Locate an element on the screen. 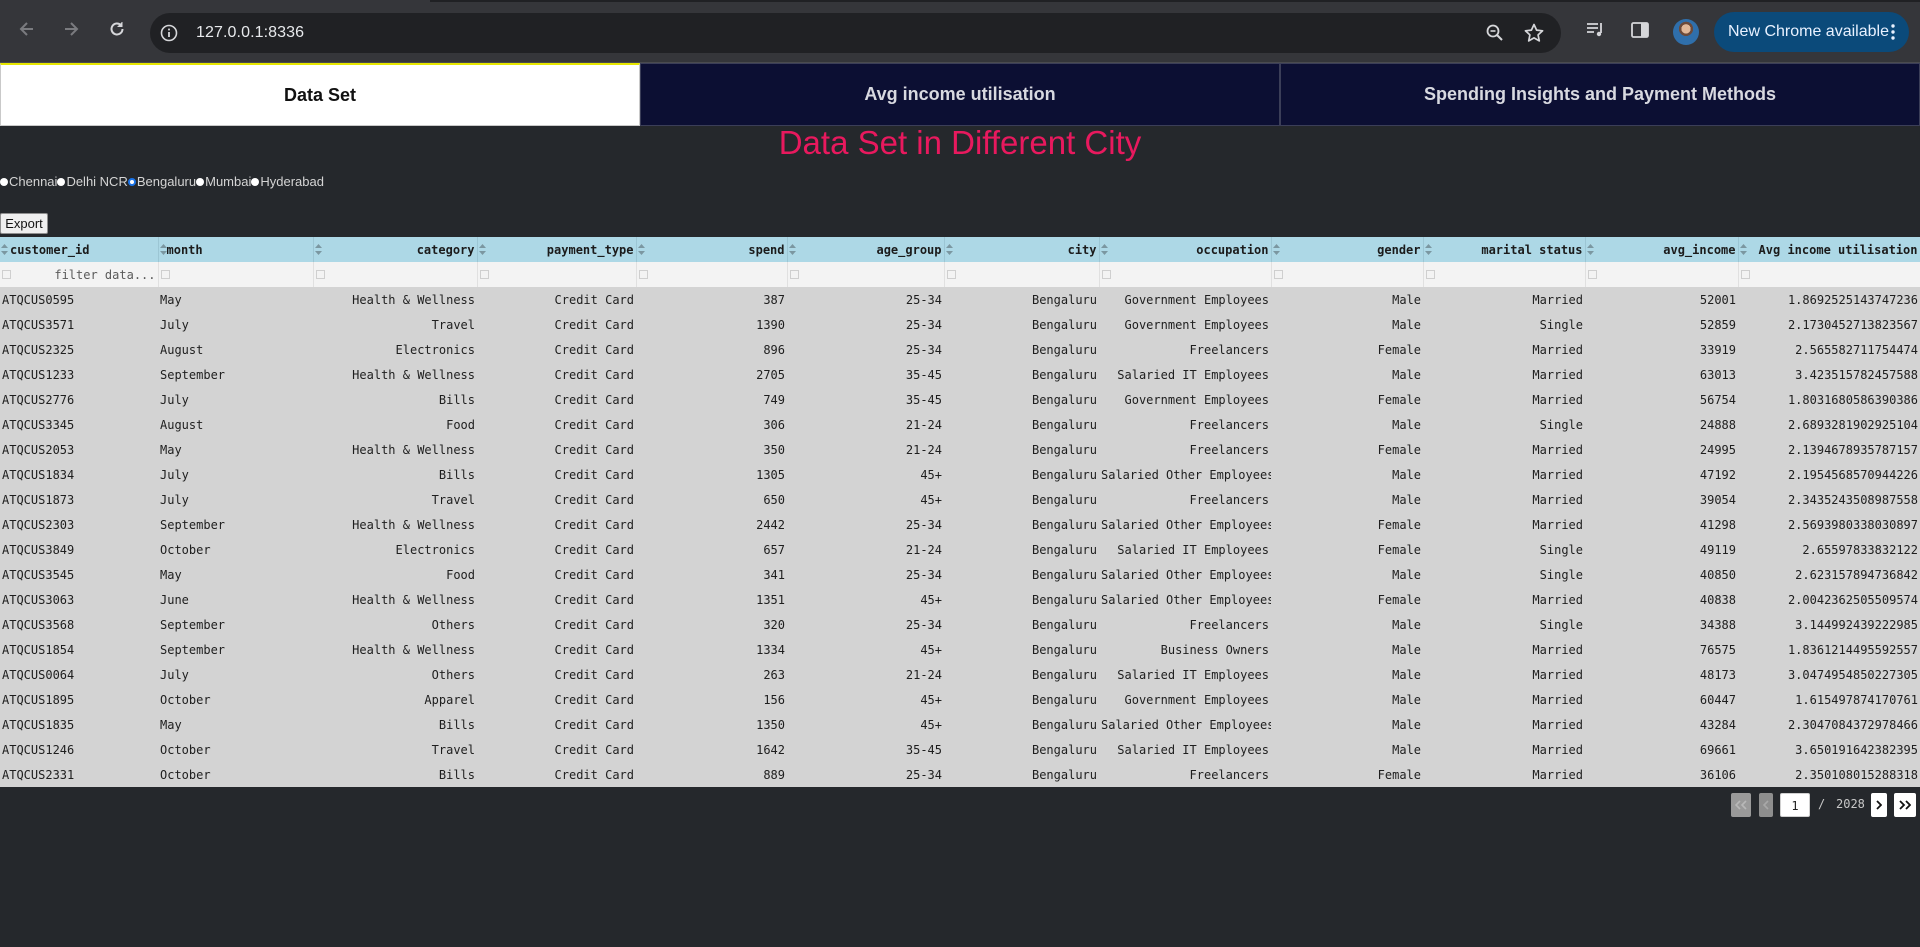 Image resolution: width=1920 pixels, height=947 pixels. table-cell: Travel is located at coordinates (395, 324).